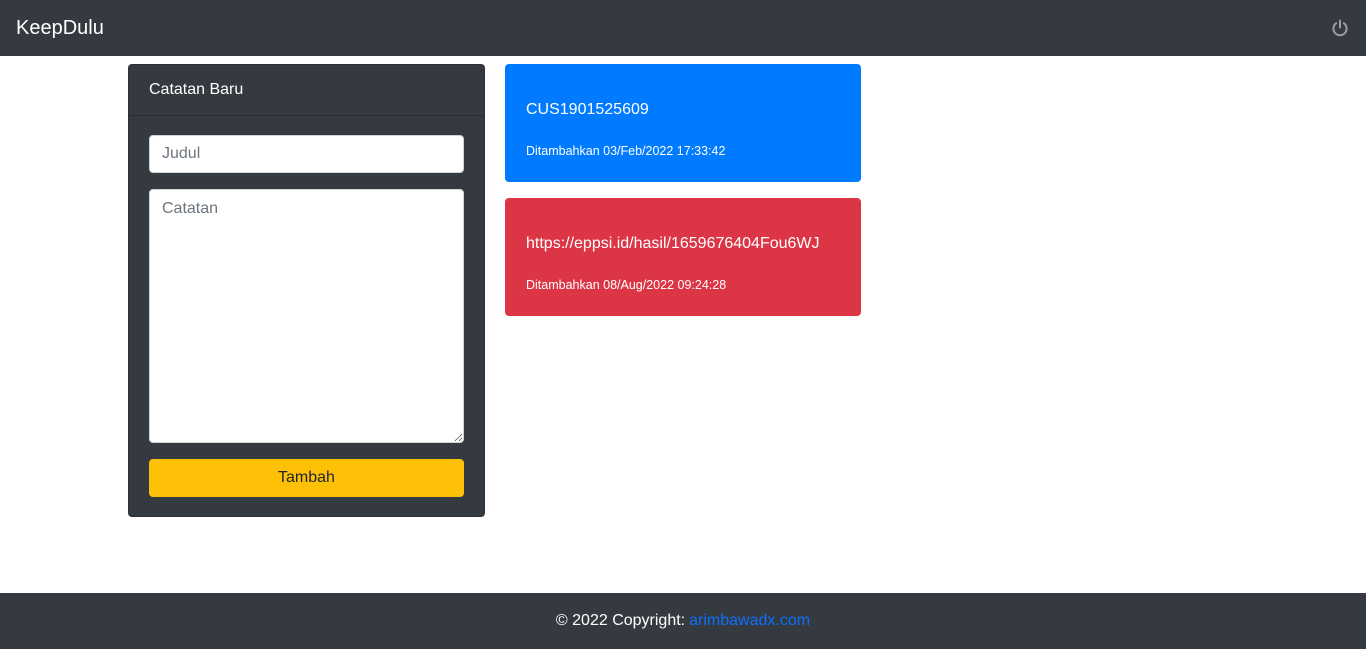 The width and height of the screenshot is (1366, 649). What do you see at coordinates (306, 90) in the screenshot?
I see `new-note-card-header: Catatan Baru` at bounding box center [306, 90].